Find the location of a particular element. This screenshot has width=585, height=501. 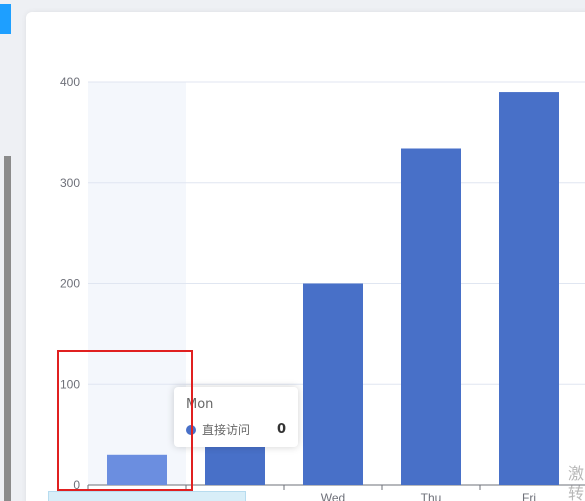

edge-text: 激 转 is located at coordinates (576, 482).